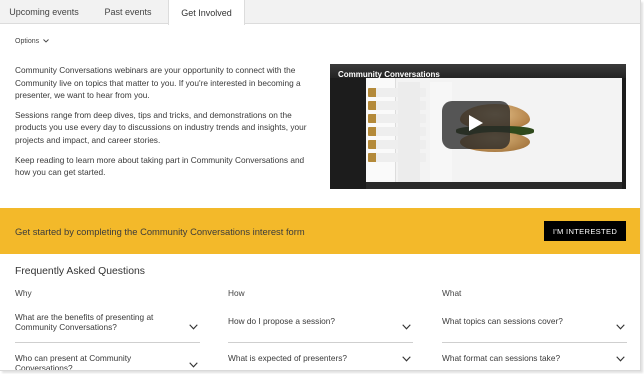 The height and width of the screenshot is (374, 644). I want to click on tab-past-events: Past events, so click(128, 12).